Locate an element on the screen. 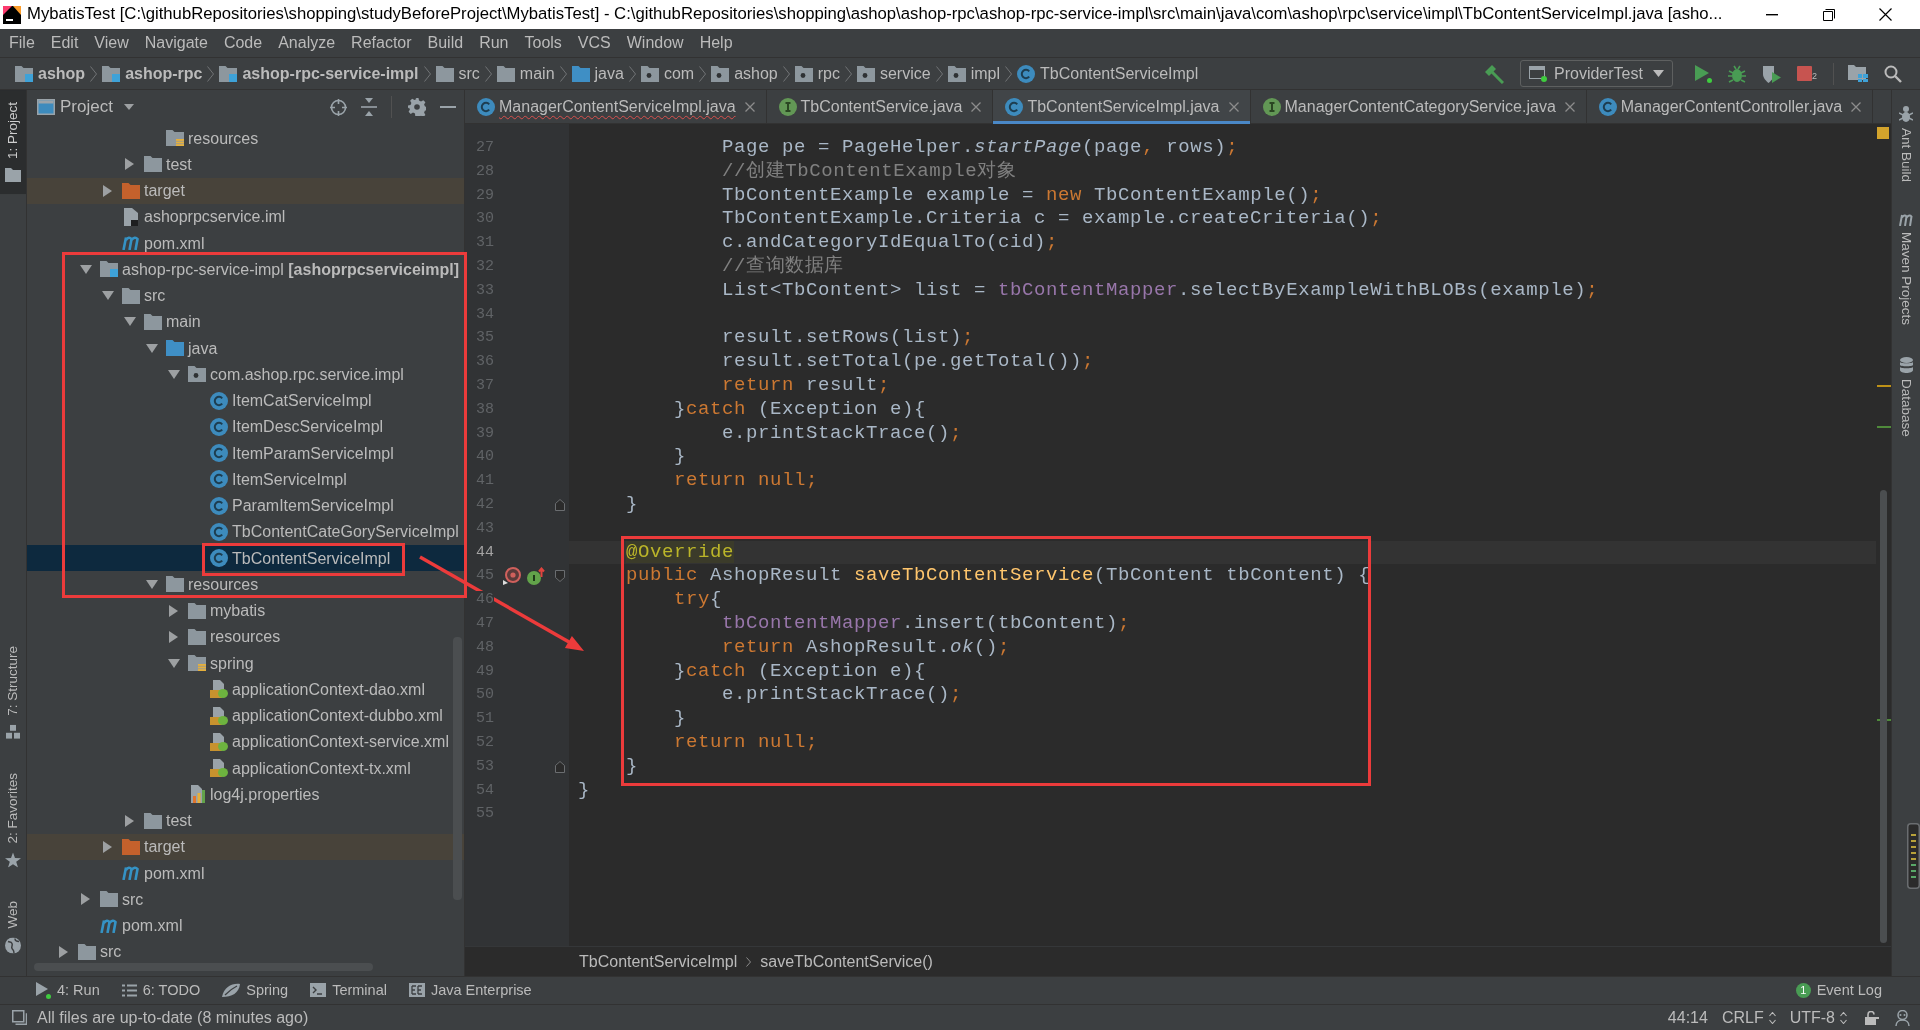 The image size is (1920, 1030). breadcrumb-item: ashop-rpc is located at coordinates (152, 73).